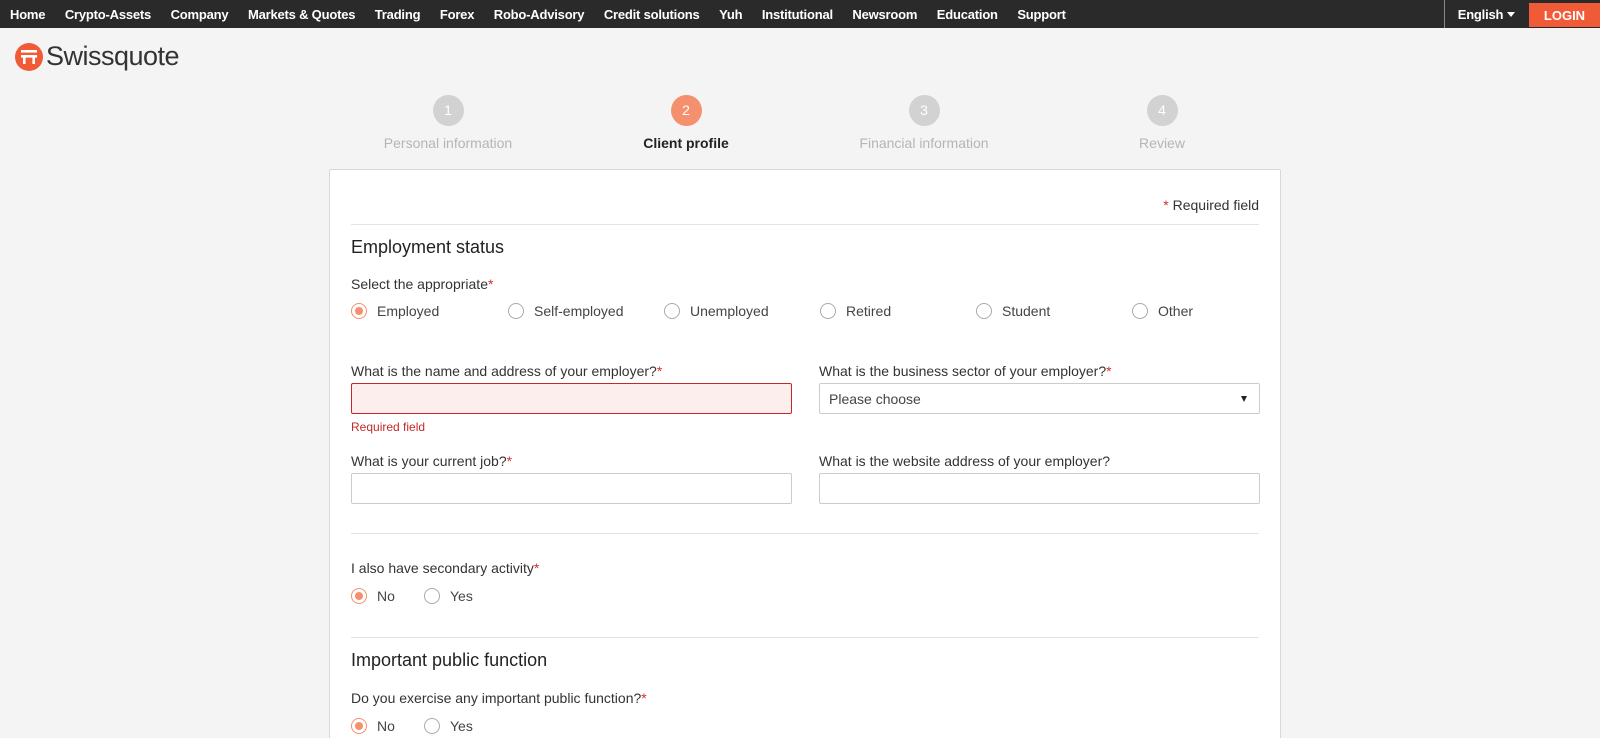  What do you see at coordinates (571, 488) in the screenshot?
I see `current-job-input` at bounding box center [571, 488].